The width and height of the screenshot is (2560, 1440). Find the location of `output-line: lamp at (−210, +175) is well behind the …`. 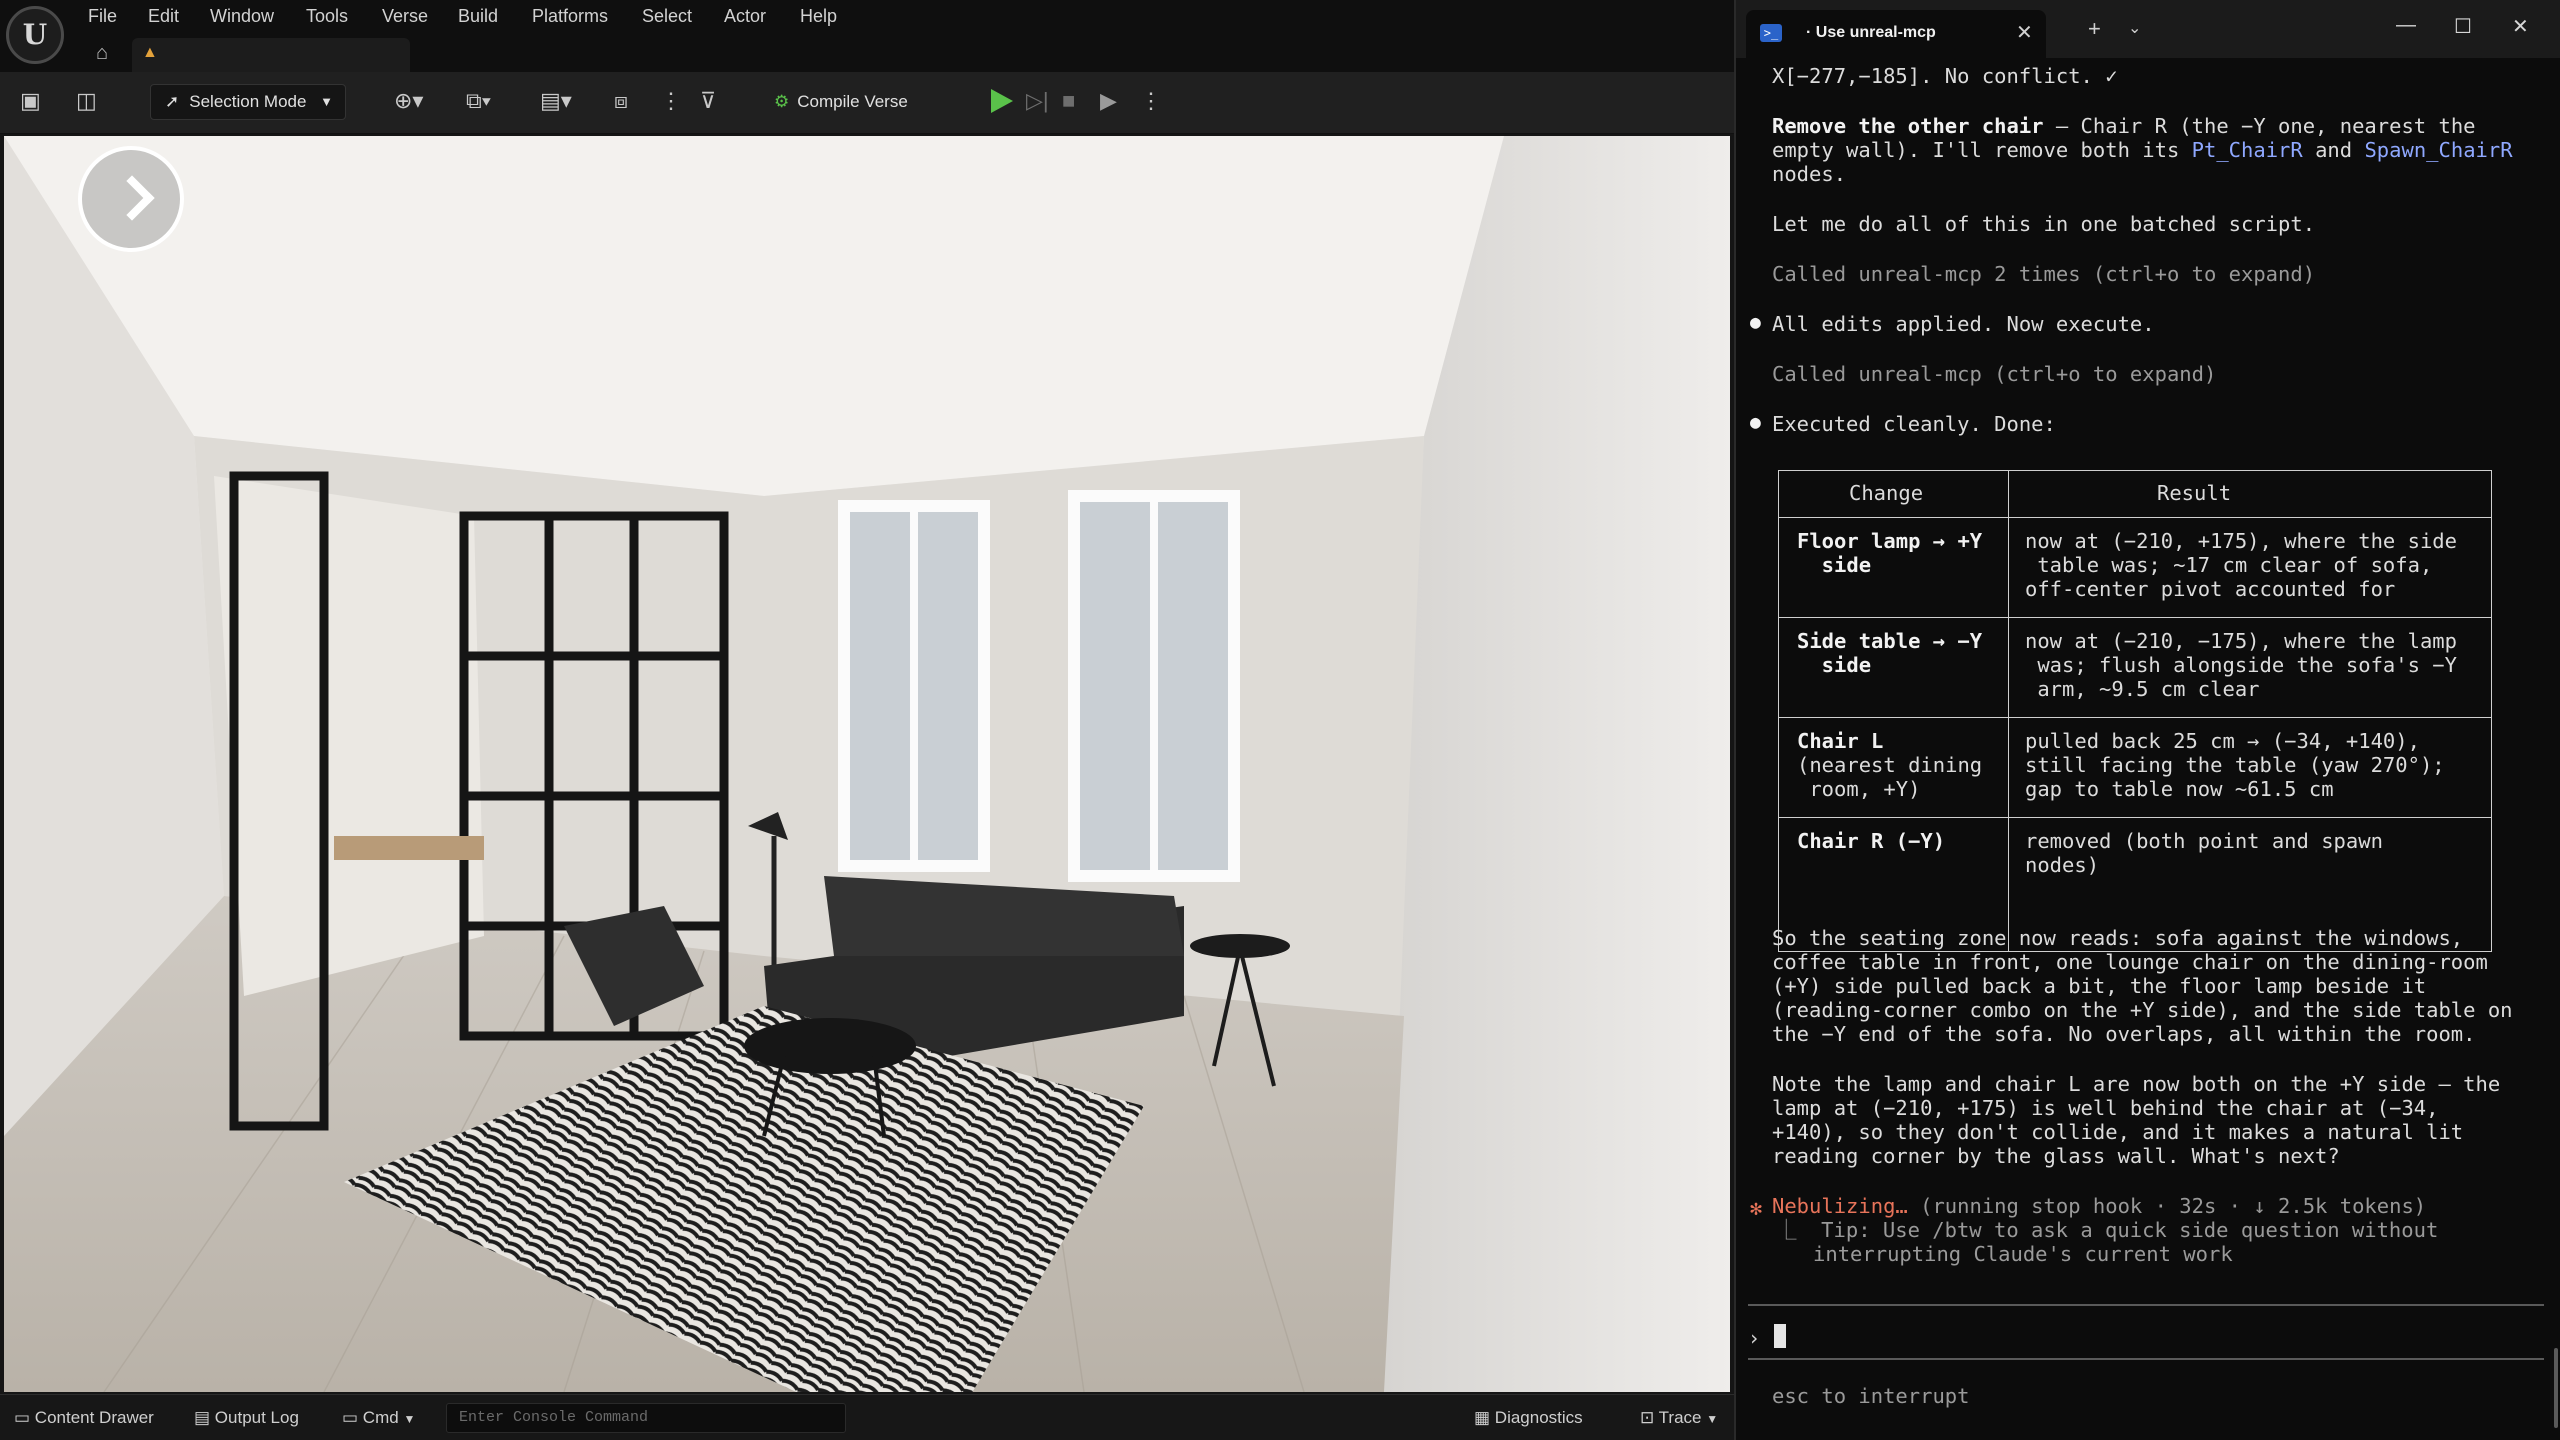

output-line: lamp at (−210, +175) is well behind the … is located at coordinates (2105, 1108).